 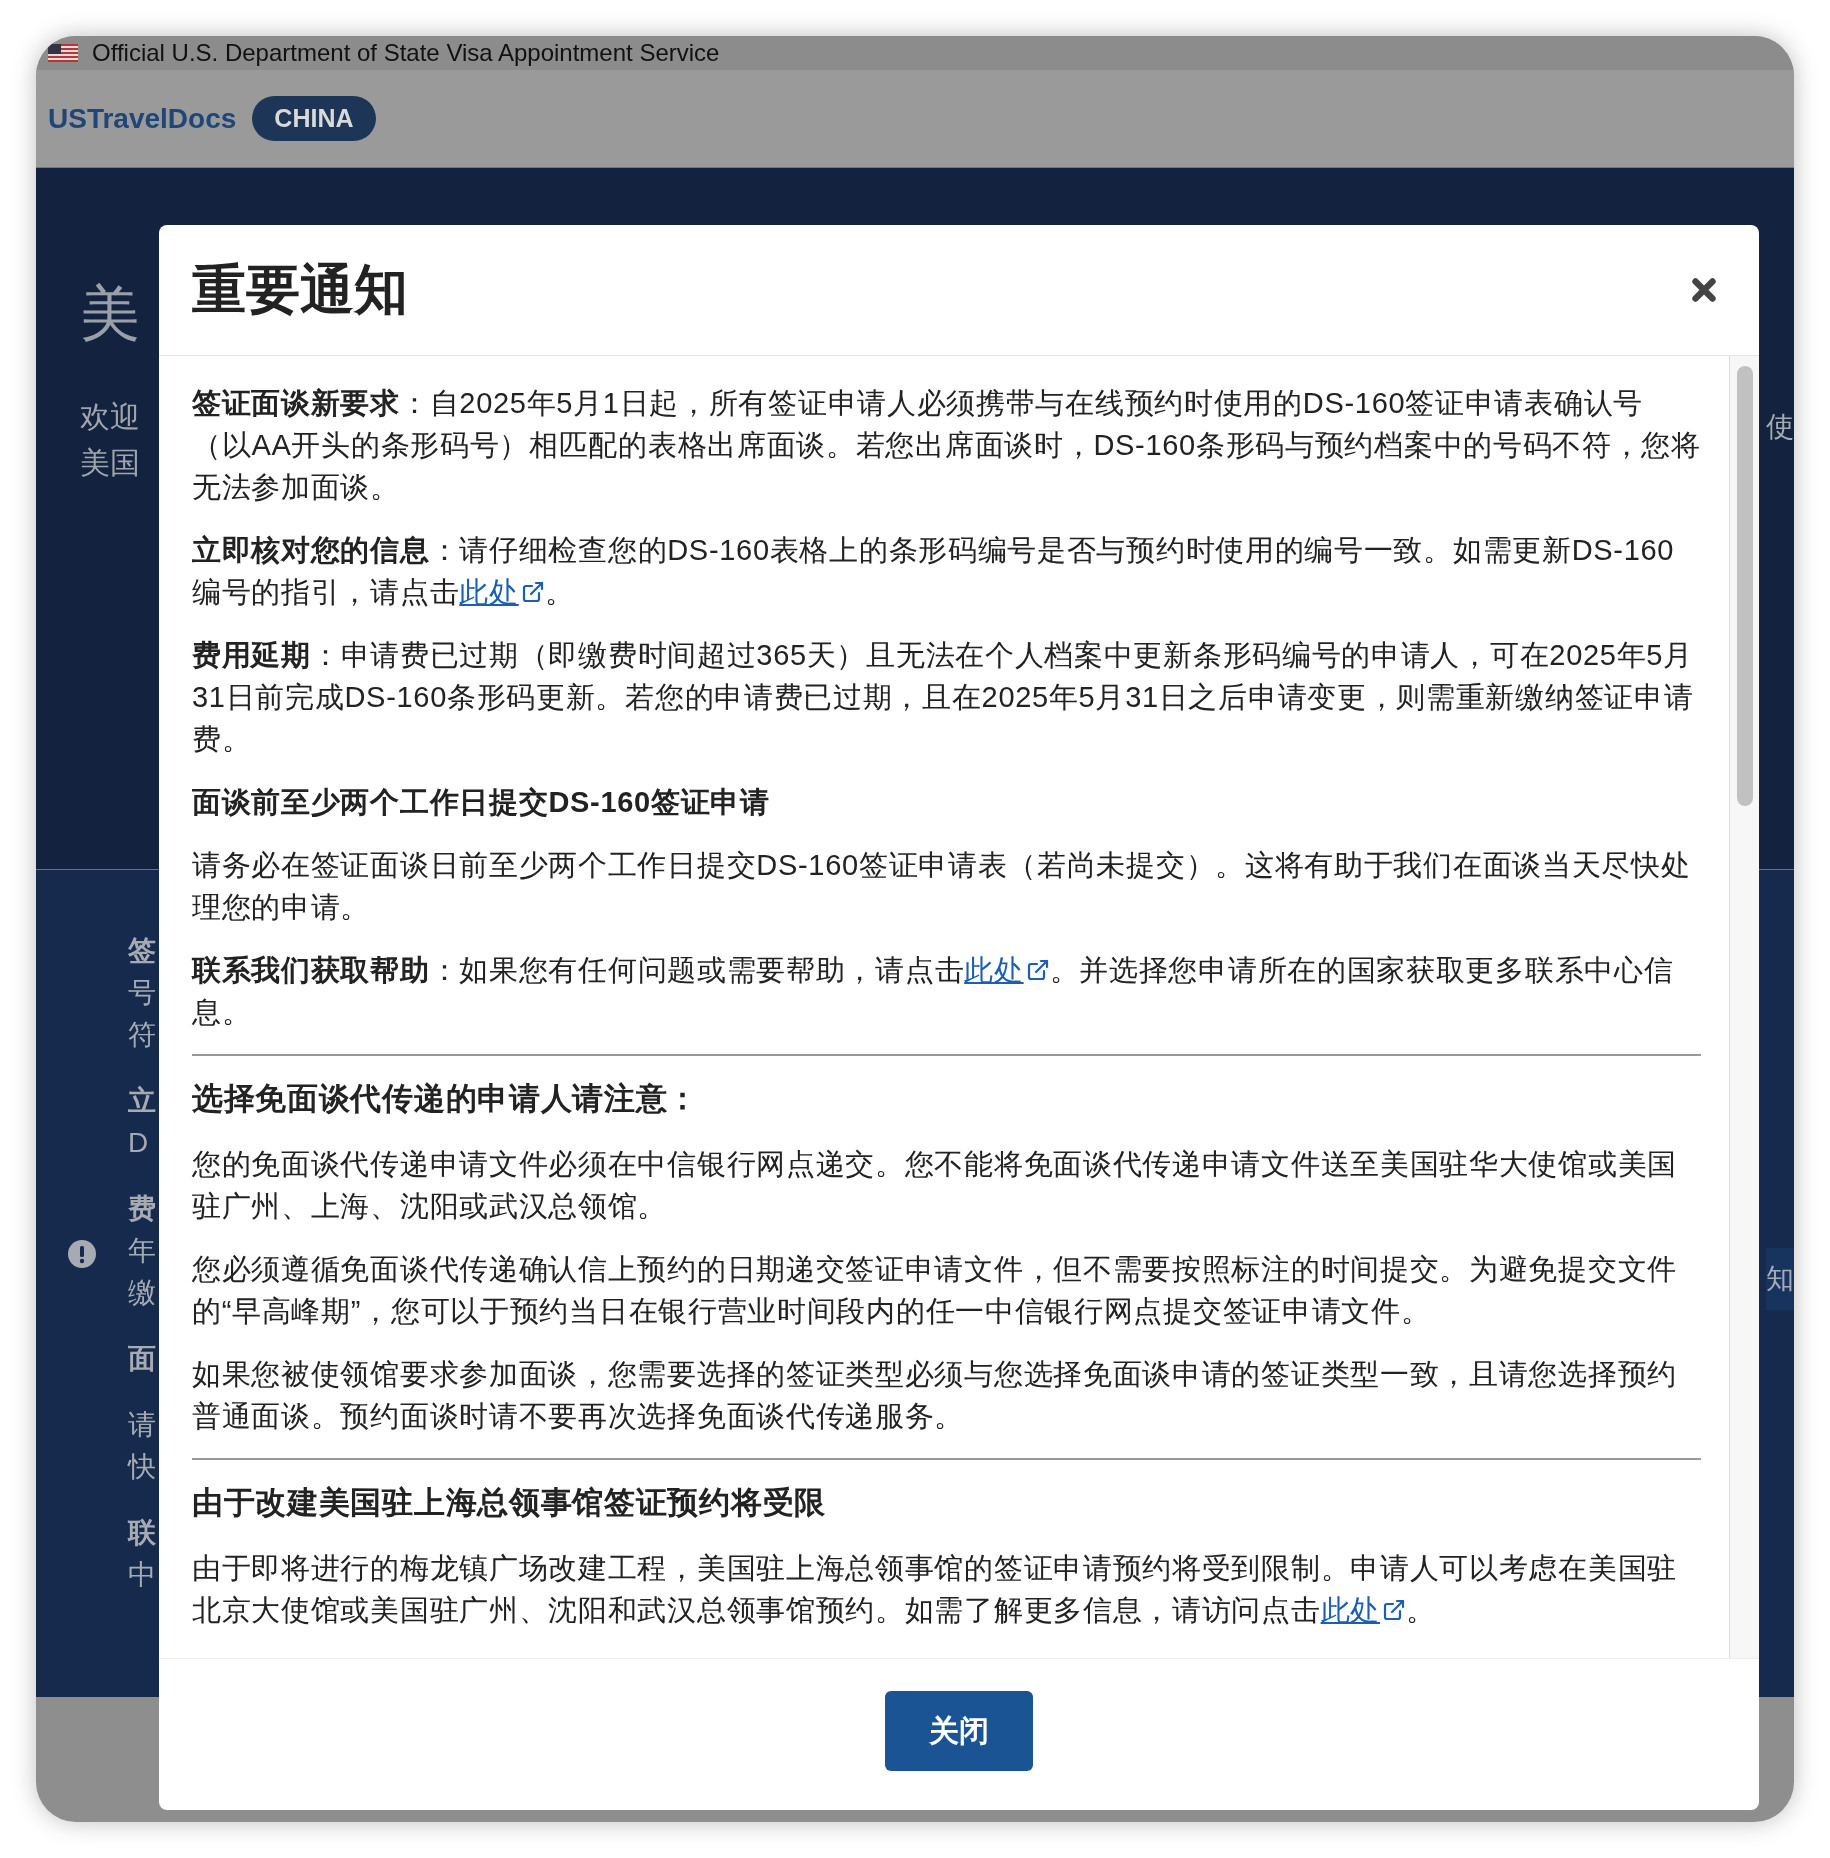 What do you see at coordinates (142, 1251) in the screenshot?
I see `notice-text: 年` at bounding box center [142, 1251].